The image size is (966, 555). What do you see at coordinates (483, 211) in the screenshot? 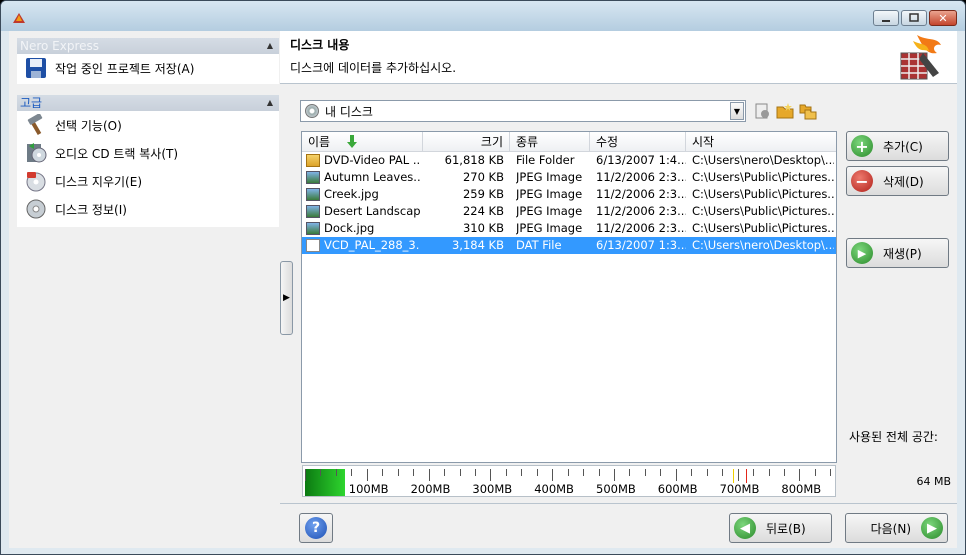
I see `file-size: 224 KB` at bounding box center [483, 211].